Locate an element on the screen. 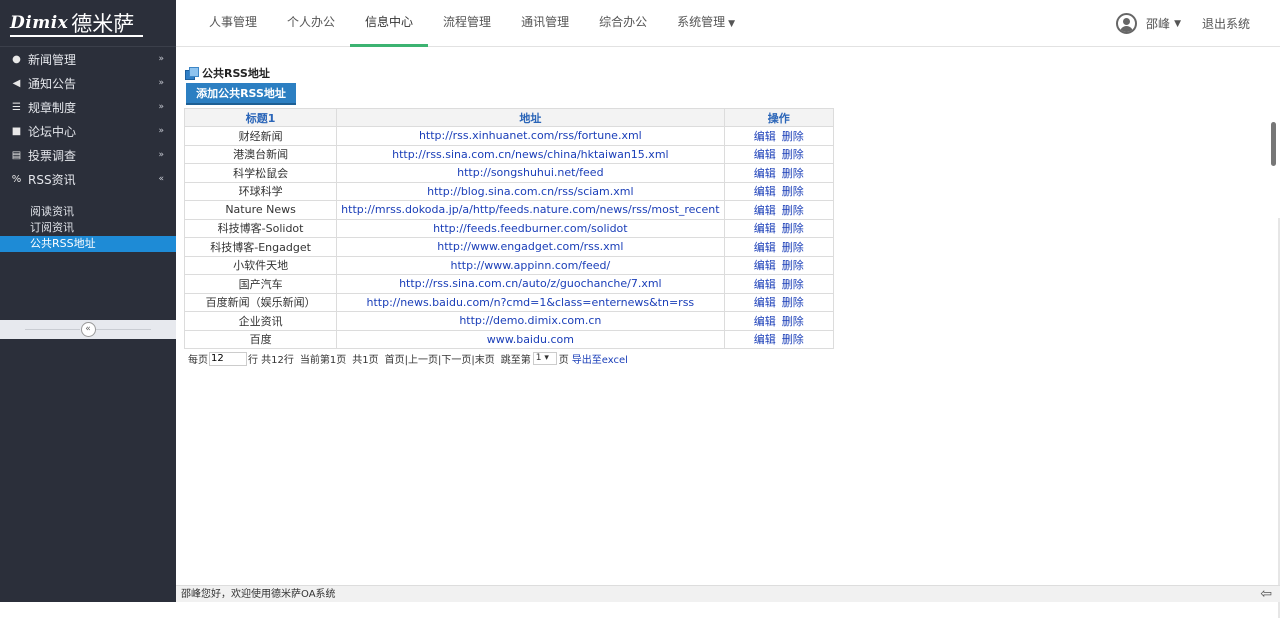 The image size is (1280, 618). row-url: http://songshuhui.net/feed is located at coordinates (530, 173).